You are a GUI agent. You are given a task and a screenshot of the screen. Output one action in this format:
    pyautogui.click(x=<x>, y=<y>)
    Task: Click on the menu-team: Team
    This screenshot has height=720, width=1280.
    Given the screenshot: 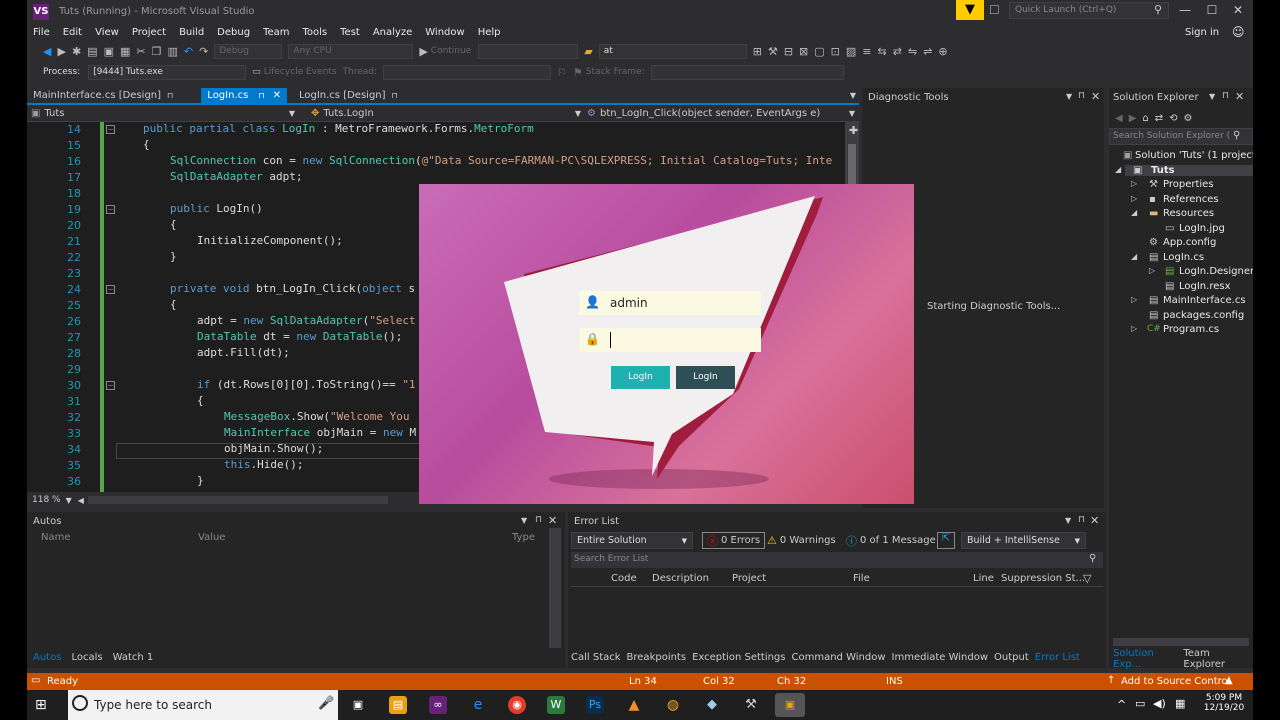 What is the action you would take?
    pyautogui.click(x=276, y=32)
    